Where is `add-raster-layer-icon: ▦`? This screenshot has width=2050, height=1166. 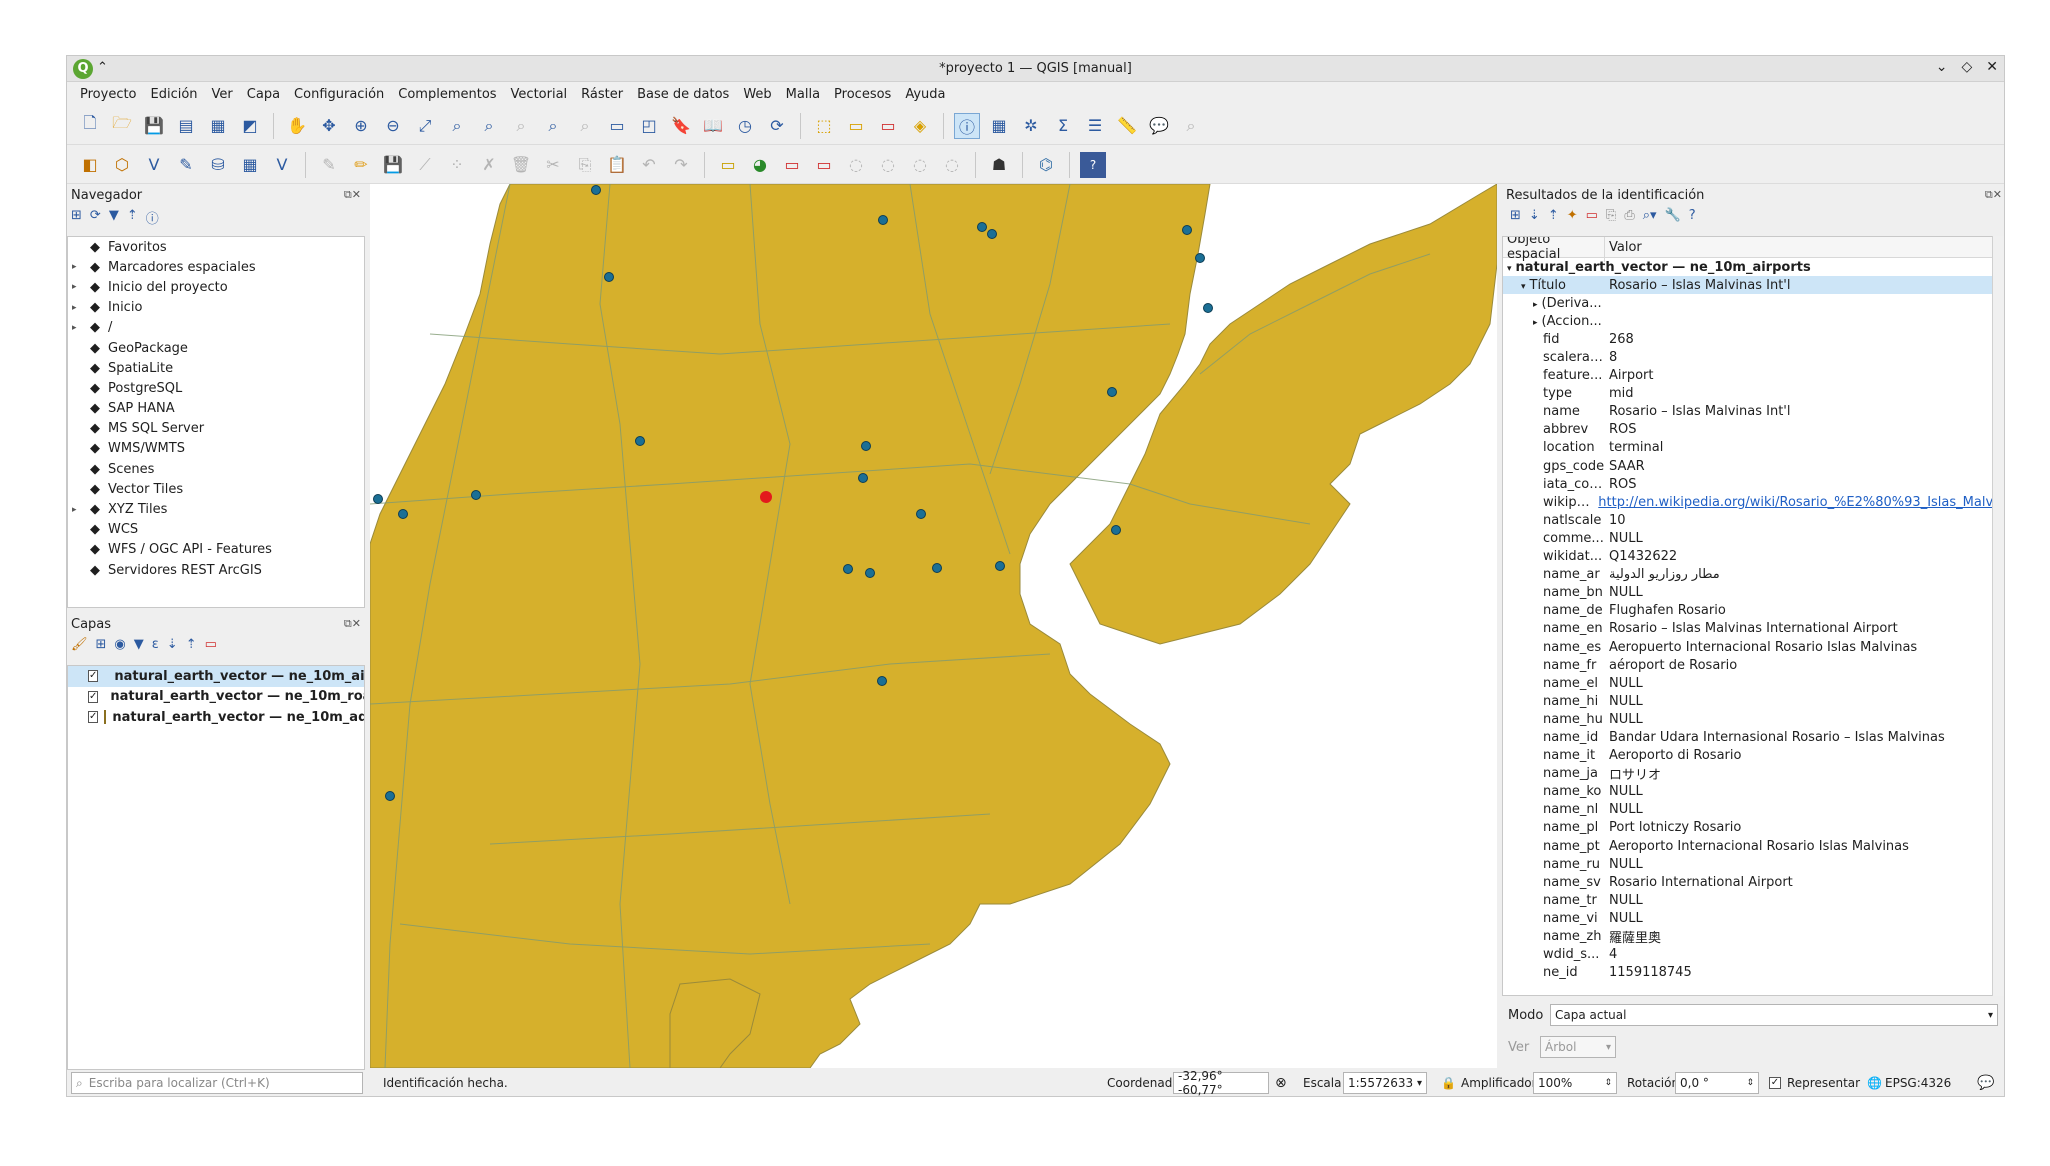 add-raster-layer-icon: ▦ is located at coordinates (250, 165).